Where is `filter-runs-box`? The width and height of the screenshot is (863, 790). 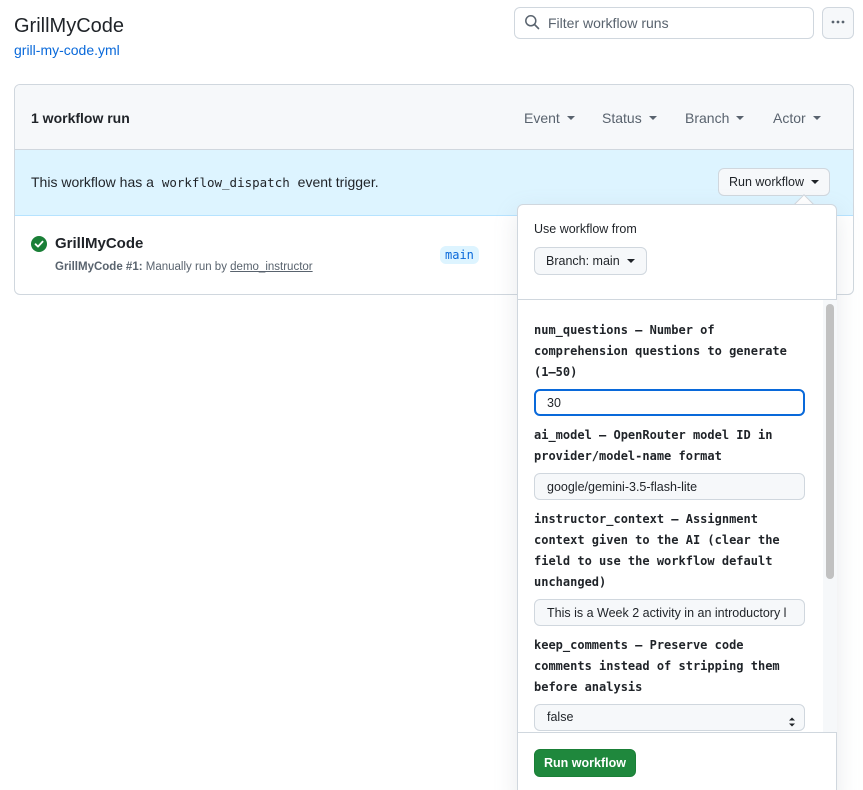 filter-runs-box is located at coordinates (664, 23).